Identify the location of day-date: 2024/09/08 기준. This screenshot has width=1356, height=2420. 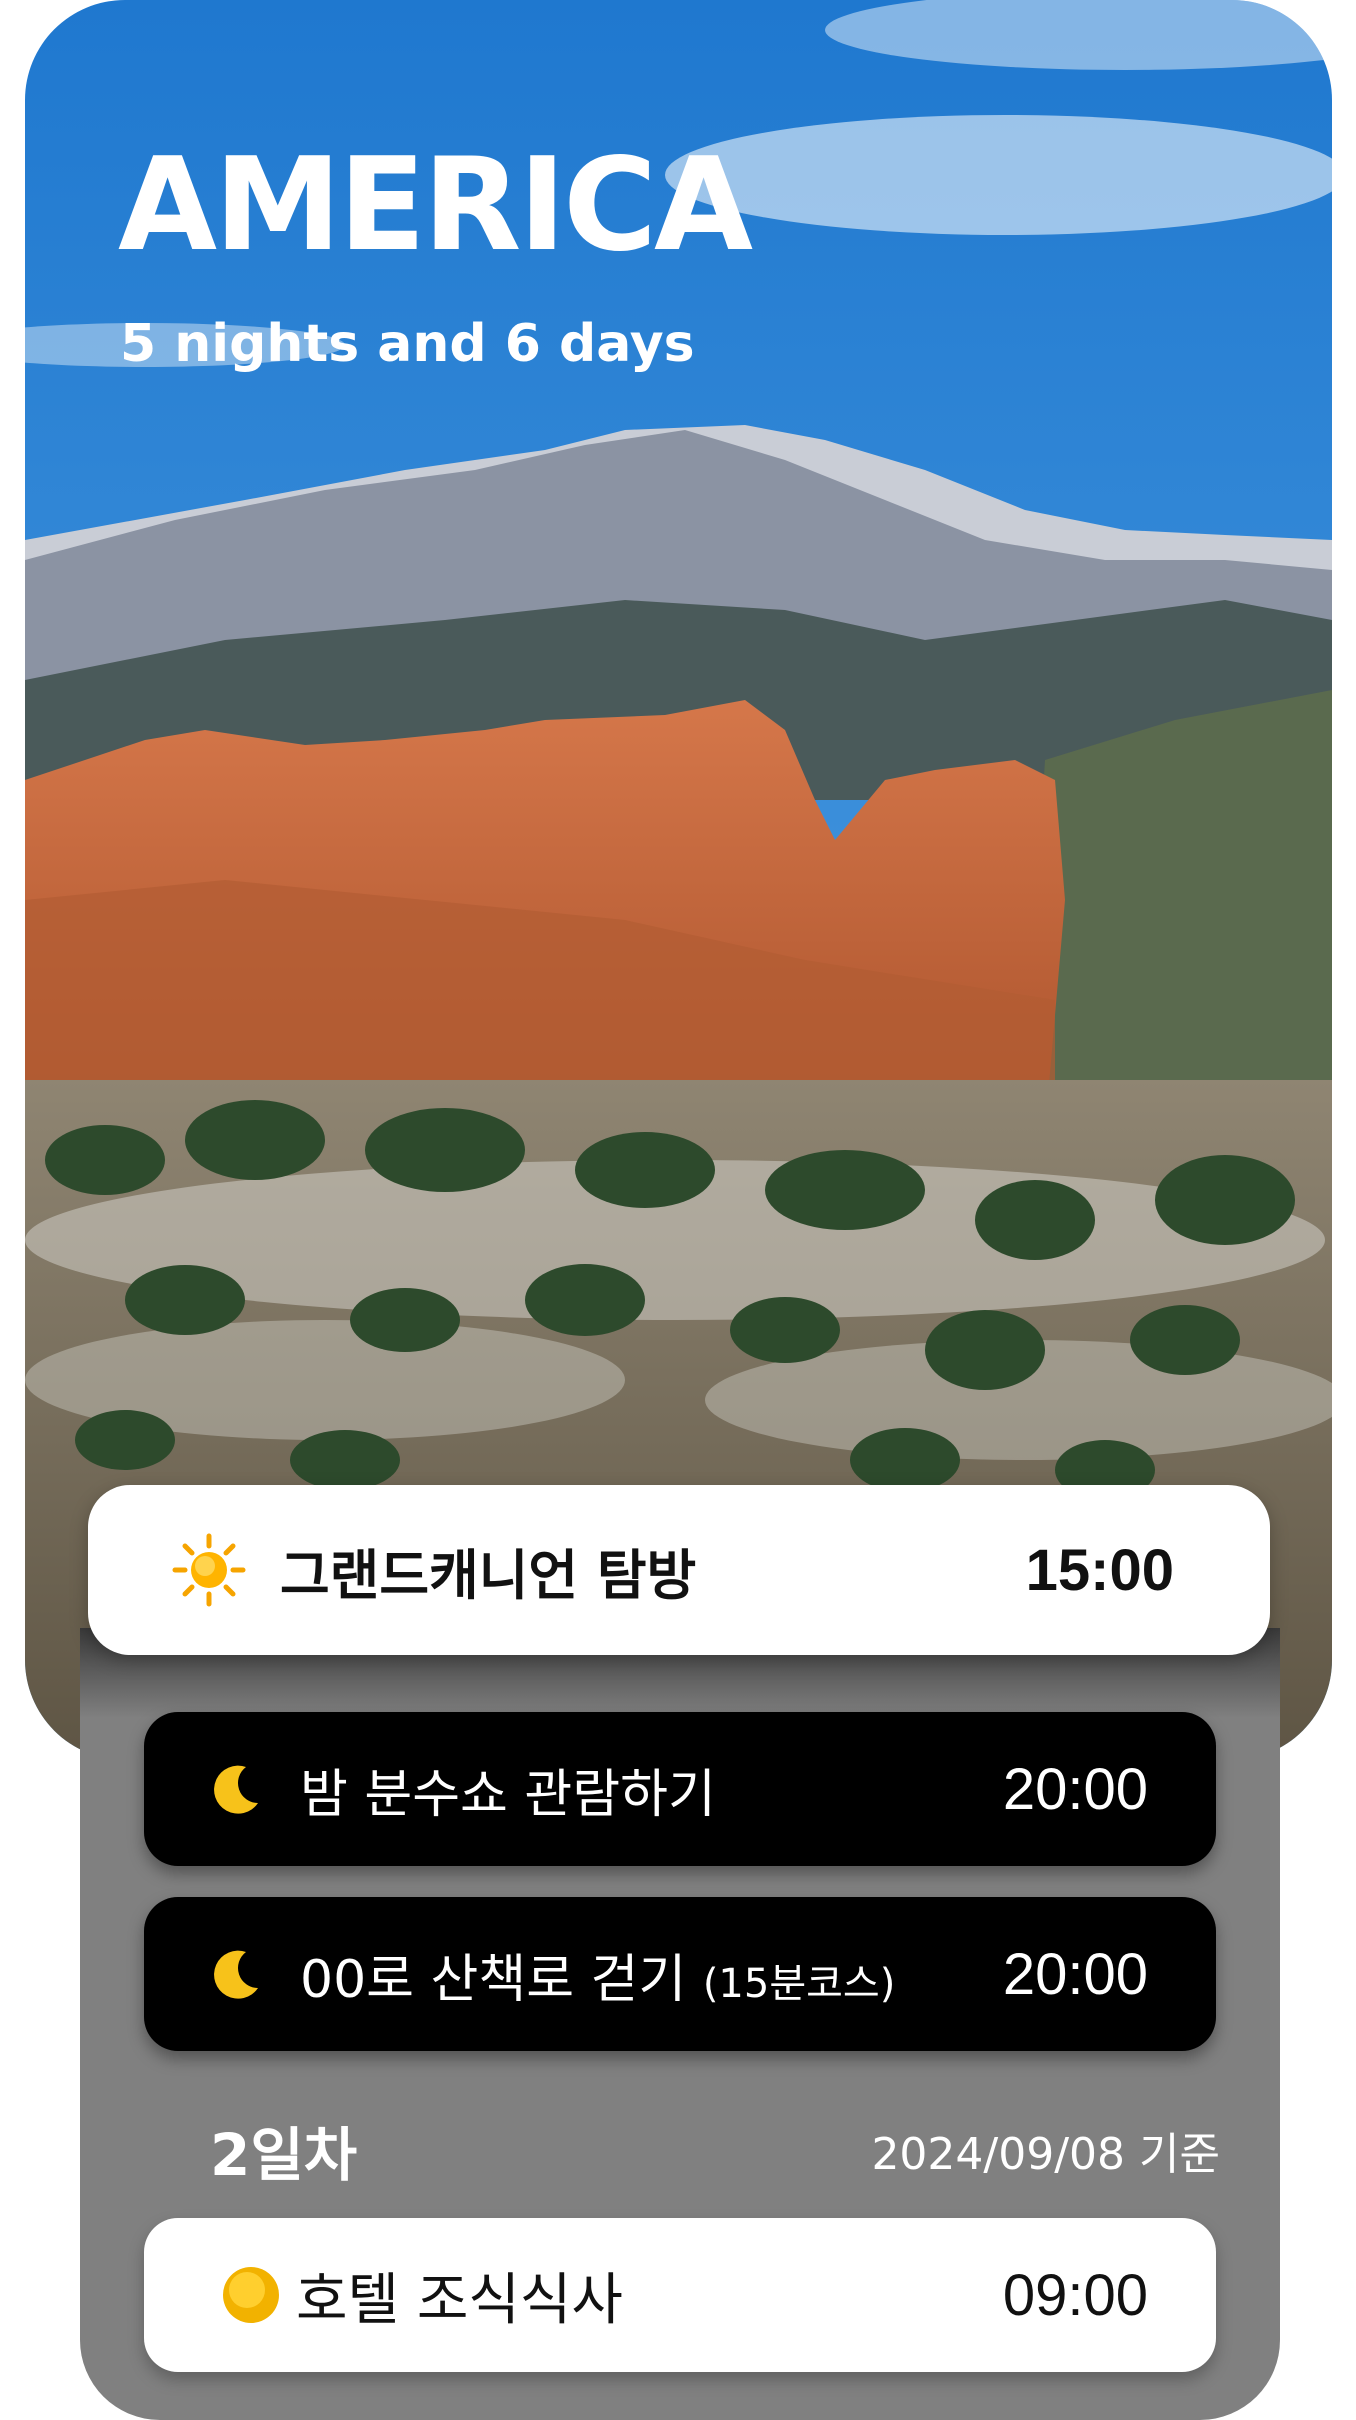
(1045, 2154).